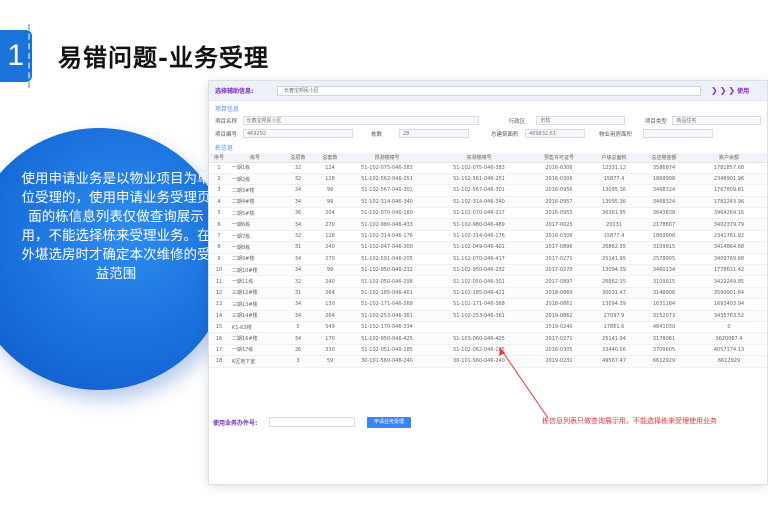 This screenshot has width=768, height=510. What do you see at coordinates (629, 421) in the screenshot?
I see `annotation-text: 栋信息列表只做查询展示用，不能选择栋来受理使用业务` at bounding box center [629, 421].